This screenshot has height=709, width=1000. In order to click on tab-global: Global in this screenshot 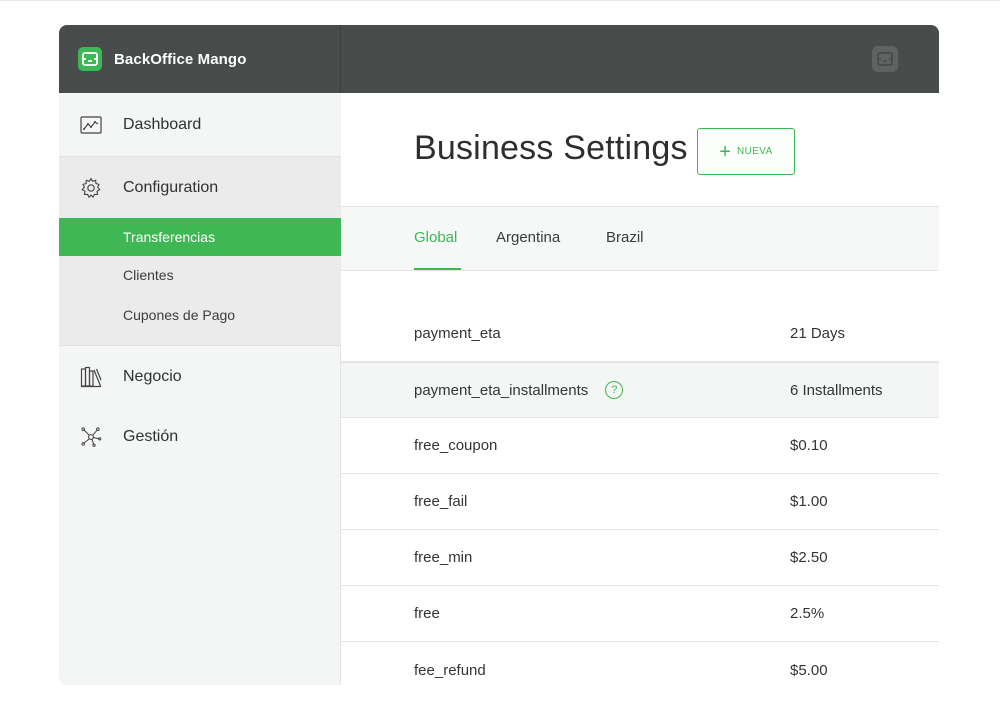, I will do `click(435, 237)`.